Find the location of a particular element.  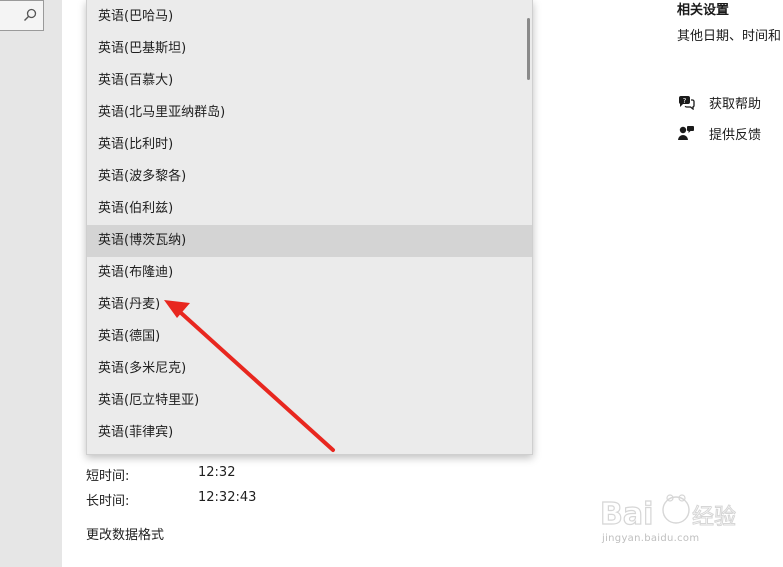

long-time-value: 12:32:43 is located at coordinates (227, 497).